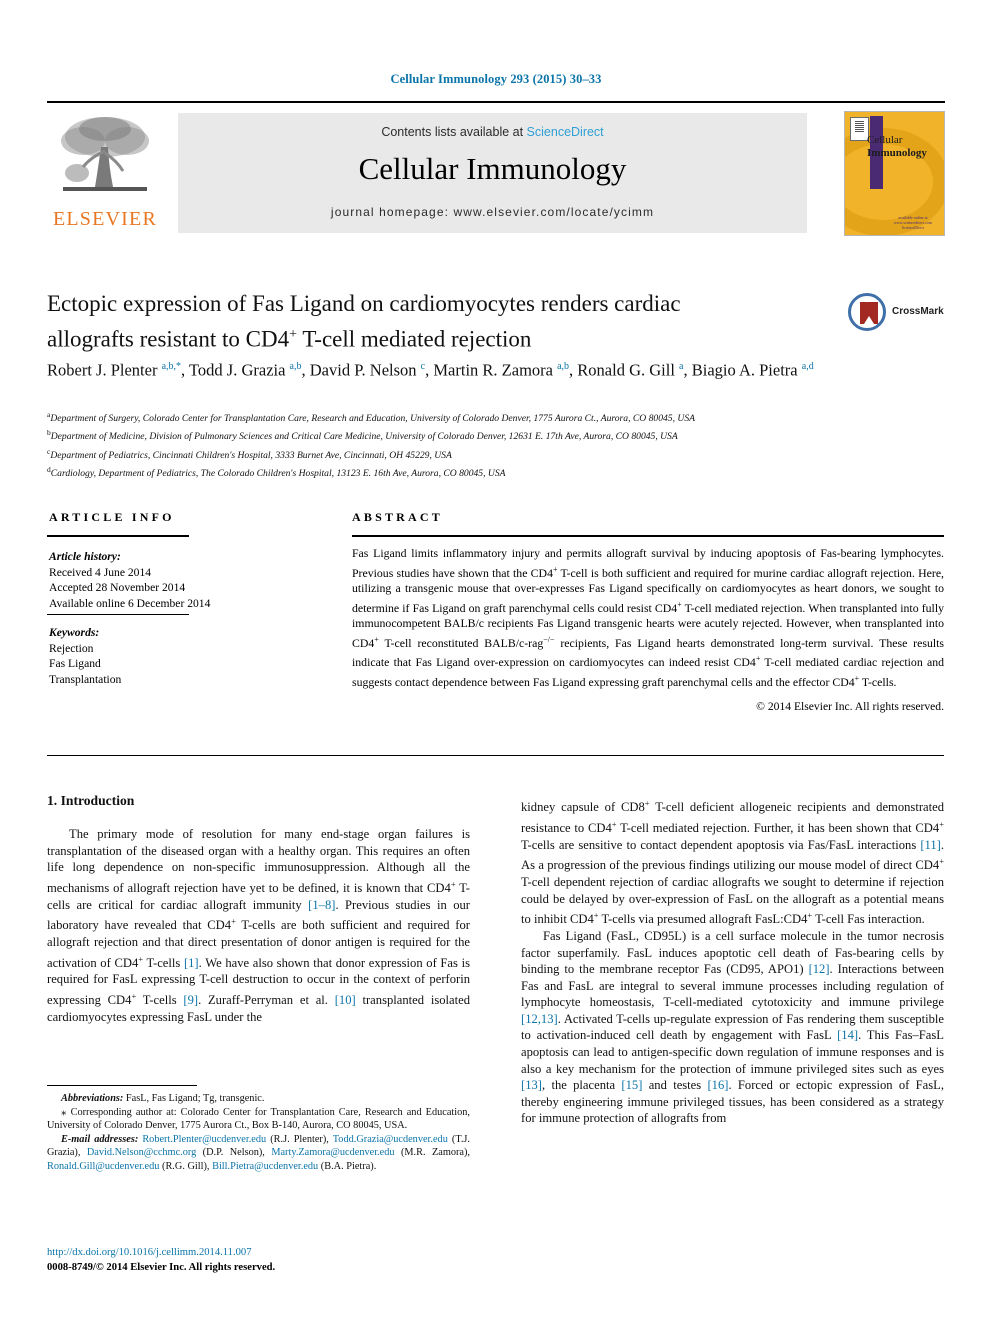 The image size is (992, 1323). I want to click on cover-journal-name: Cellular Immunology, so click(904, 147).